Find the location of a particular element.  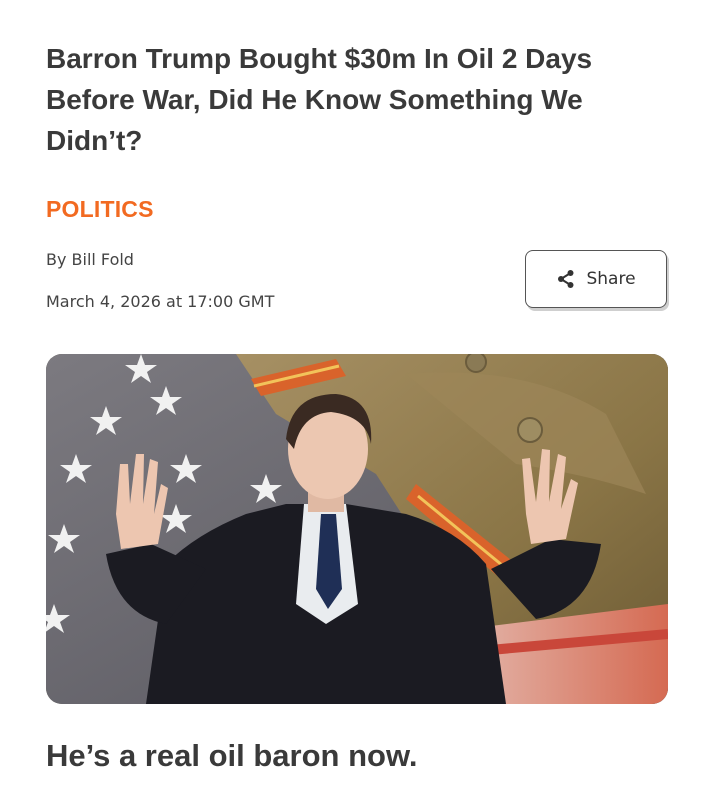

publish-date: March 4, 2026 at 17:00 GMT is located at coordinates (160, 301).